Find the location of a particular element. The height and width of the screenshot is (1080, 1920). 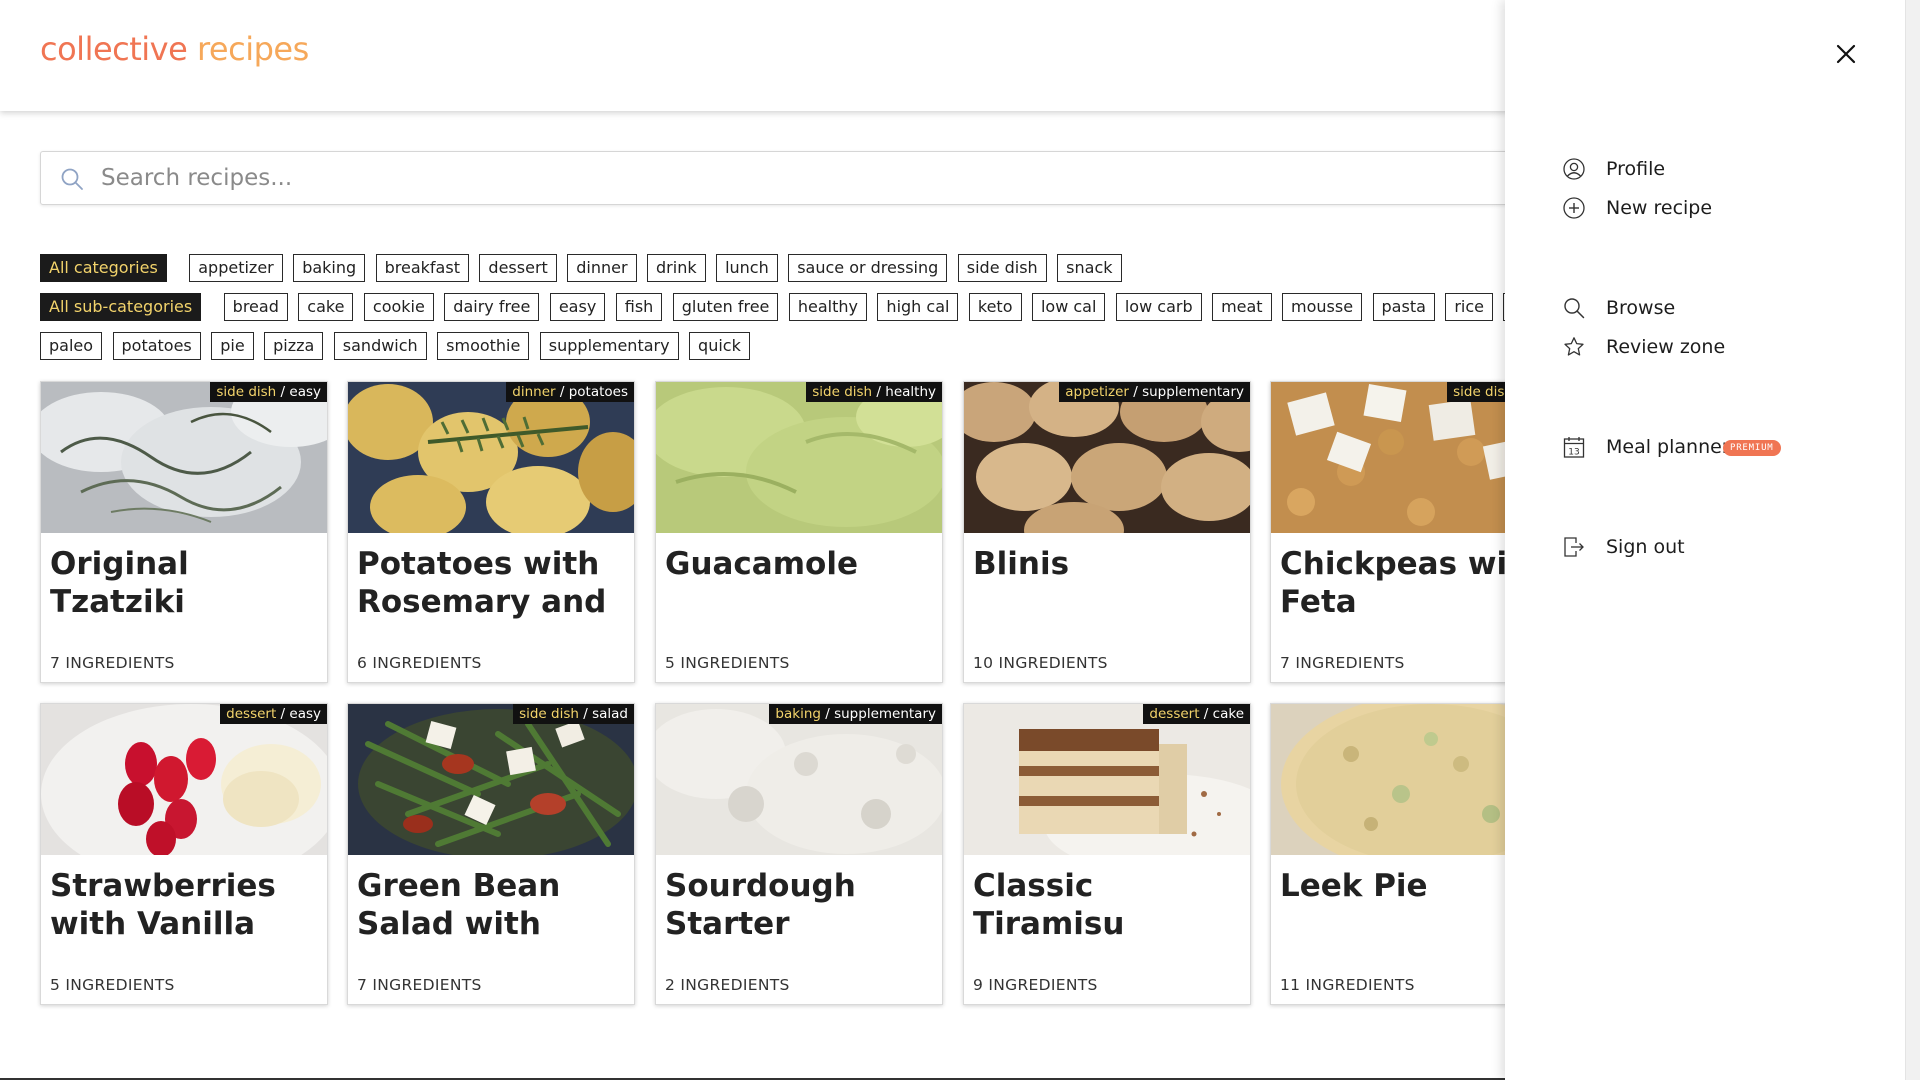

chip-category-dessert: dessert is located at coordinates (518, 268).